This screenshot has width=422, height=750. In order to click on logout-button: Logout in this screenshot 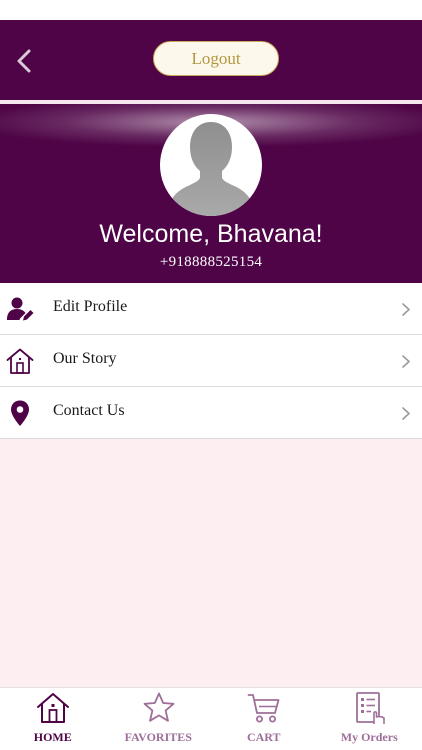, I will do `click(216, 58)`.